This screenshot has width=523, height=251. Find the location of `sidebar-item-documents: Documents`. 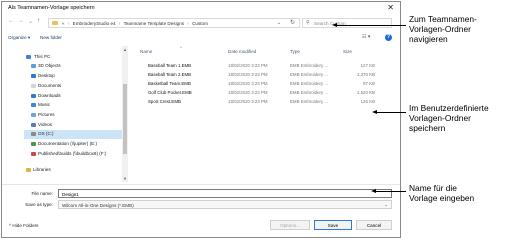

sidebar-item-documents: Documents is located at coordinates (49, 85).